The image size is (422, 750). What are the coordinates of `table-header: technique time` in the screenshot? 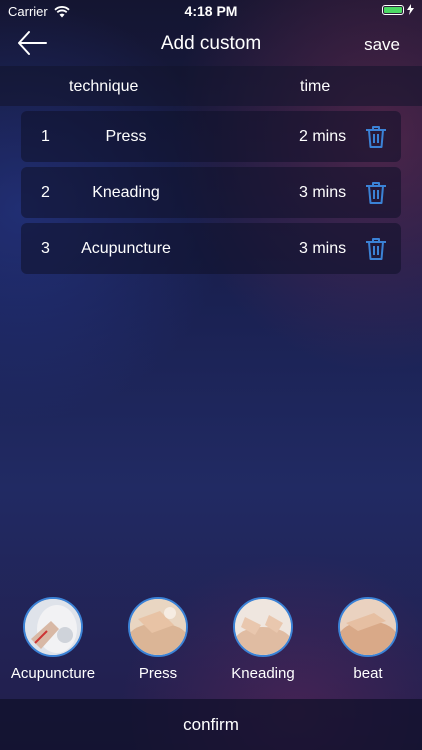 It's located at (211, 86).